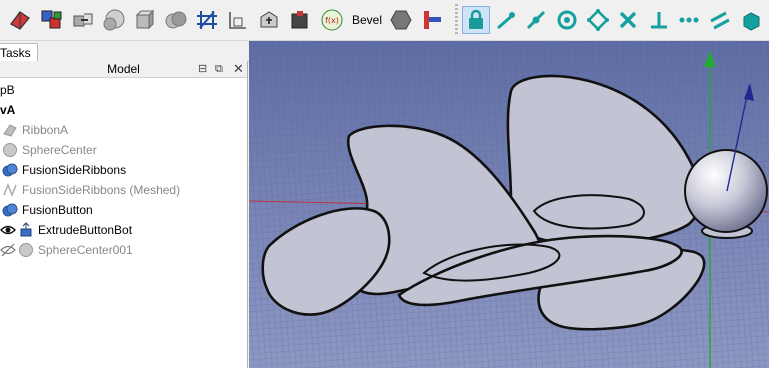 Image resolution: width=769 pixels, height=368 pixels. What do you see at coordinates (123, 110) in the screenshot?
I see `tree-item: vA` at bounding box center [123, 110].